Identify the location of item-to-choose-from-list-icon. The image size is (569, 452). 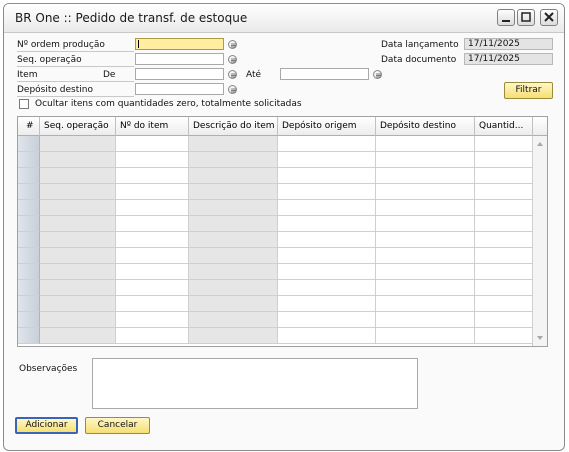
(377, 74).